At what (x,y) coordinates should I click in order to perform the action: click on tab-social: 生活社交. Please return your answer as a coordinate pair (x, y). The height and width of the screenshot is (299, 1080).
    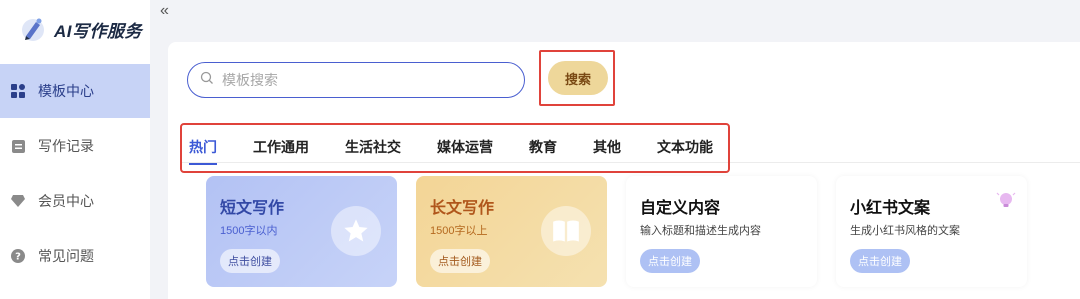
    Looking at the image, I should click on (373, 147).